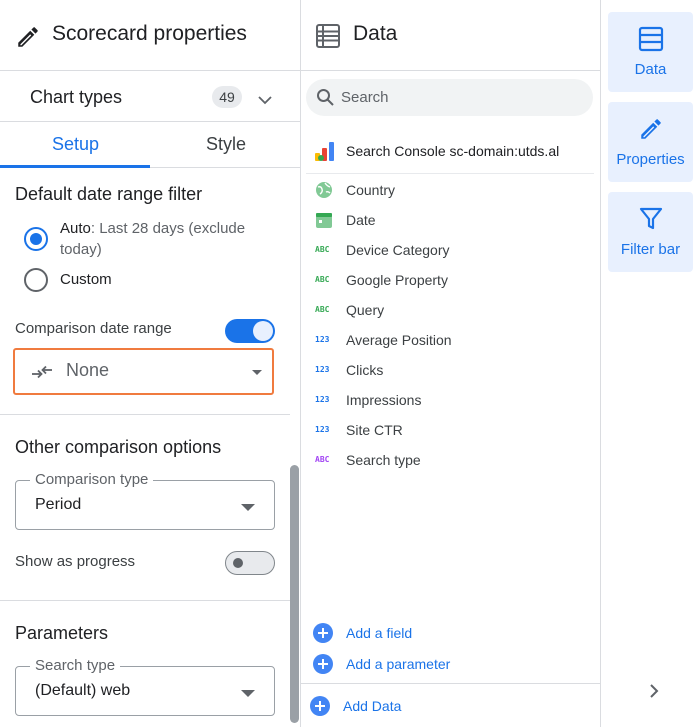 This screenshot has height=727, width=699. Describe the element at coordinates (410, 707) in the screenshot. I see `add-data-button: Add Data` at that location.